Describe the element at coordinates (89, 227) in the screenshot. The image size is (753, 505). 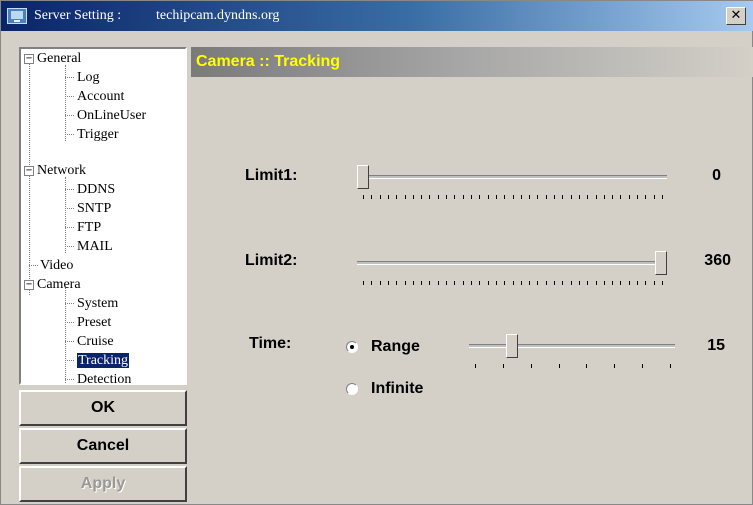
I see `tree-node-ftp: FTP` at that location.